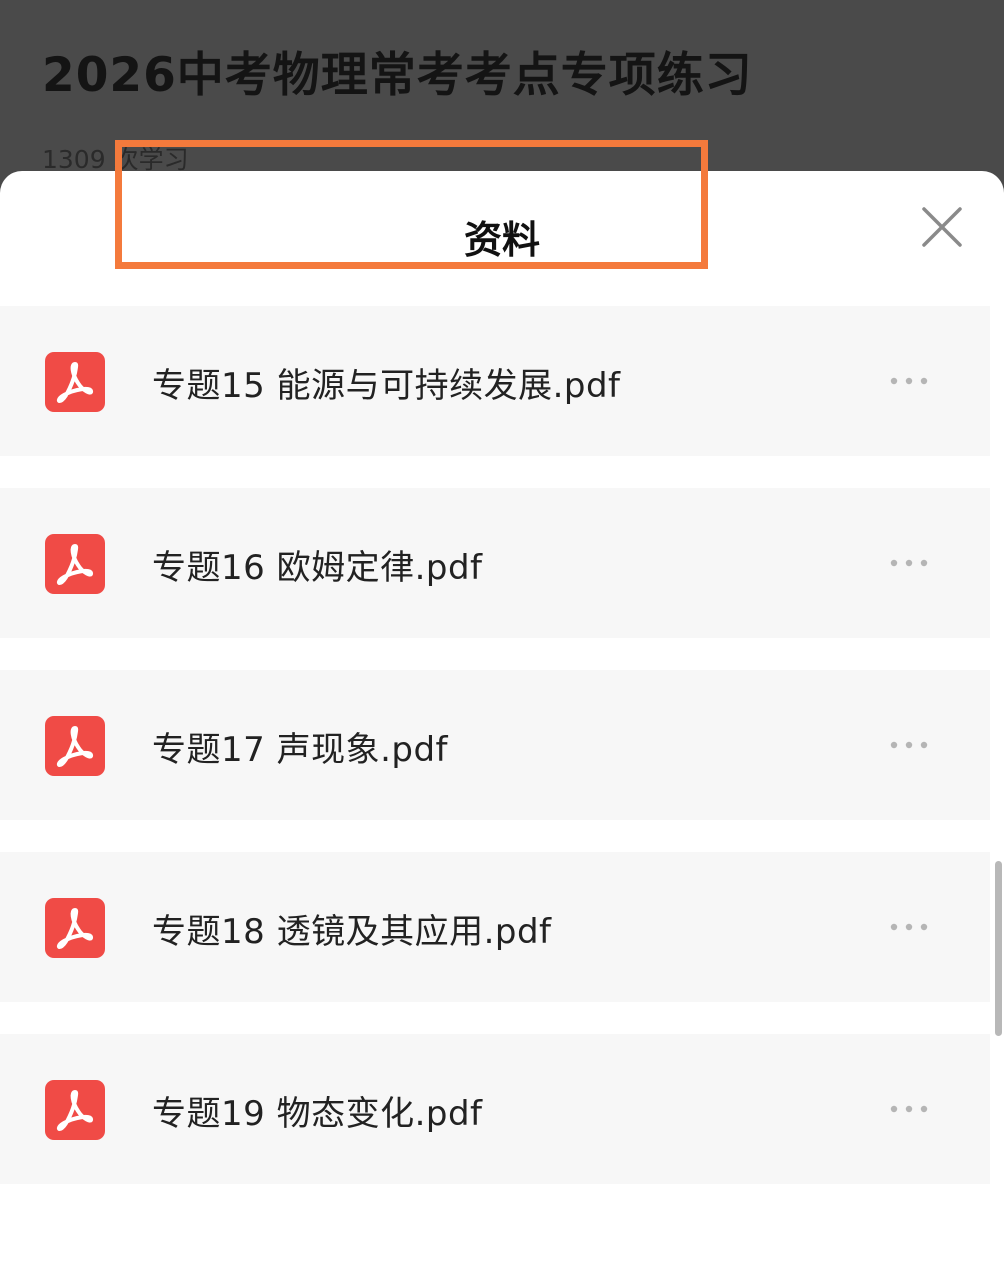 The image size is (1004, 1280). Describe the element at coordinates (495, 1109) in the screenshot. I see `file-row: 专题19 物态变化.pdf` at that location.